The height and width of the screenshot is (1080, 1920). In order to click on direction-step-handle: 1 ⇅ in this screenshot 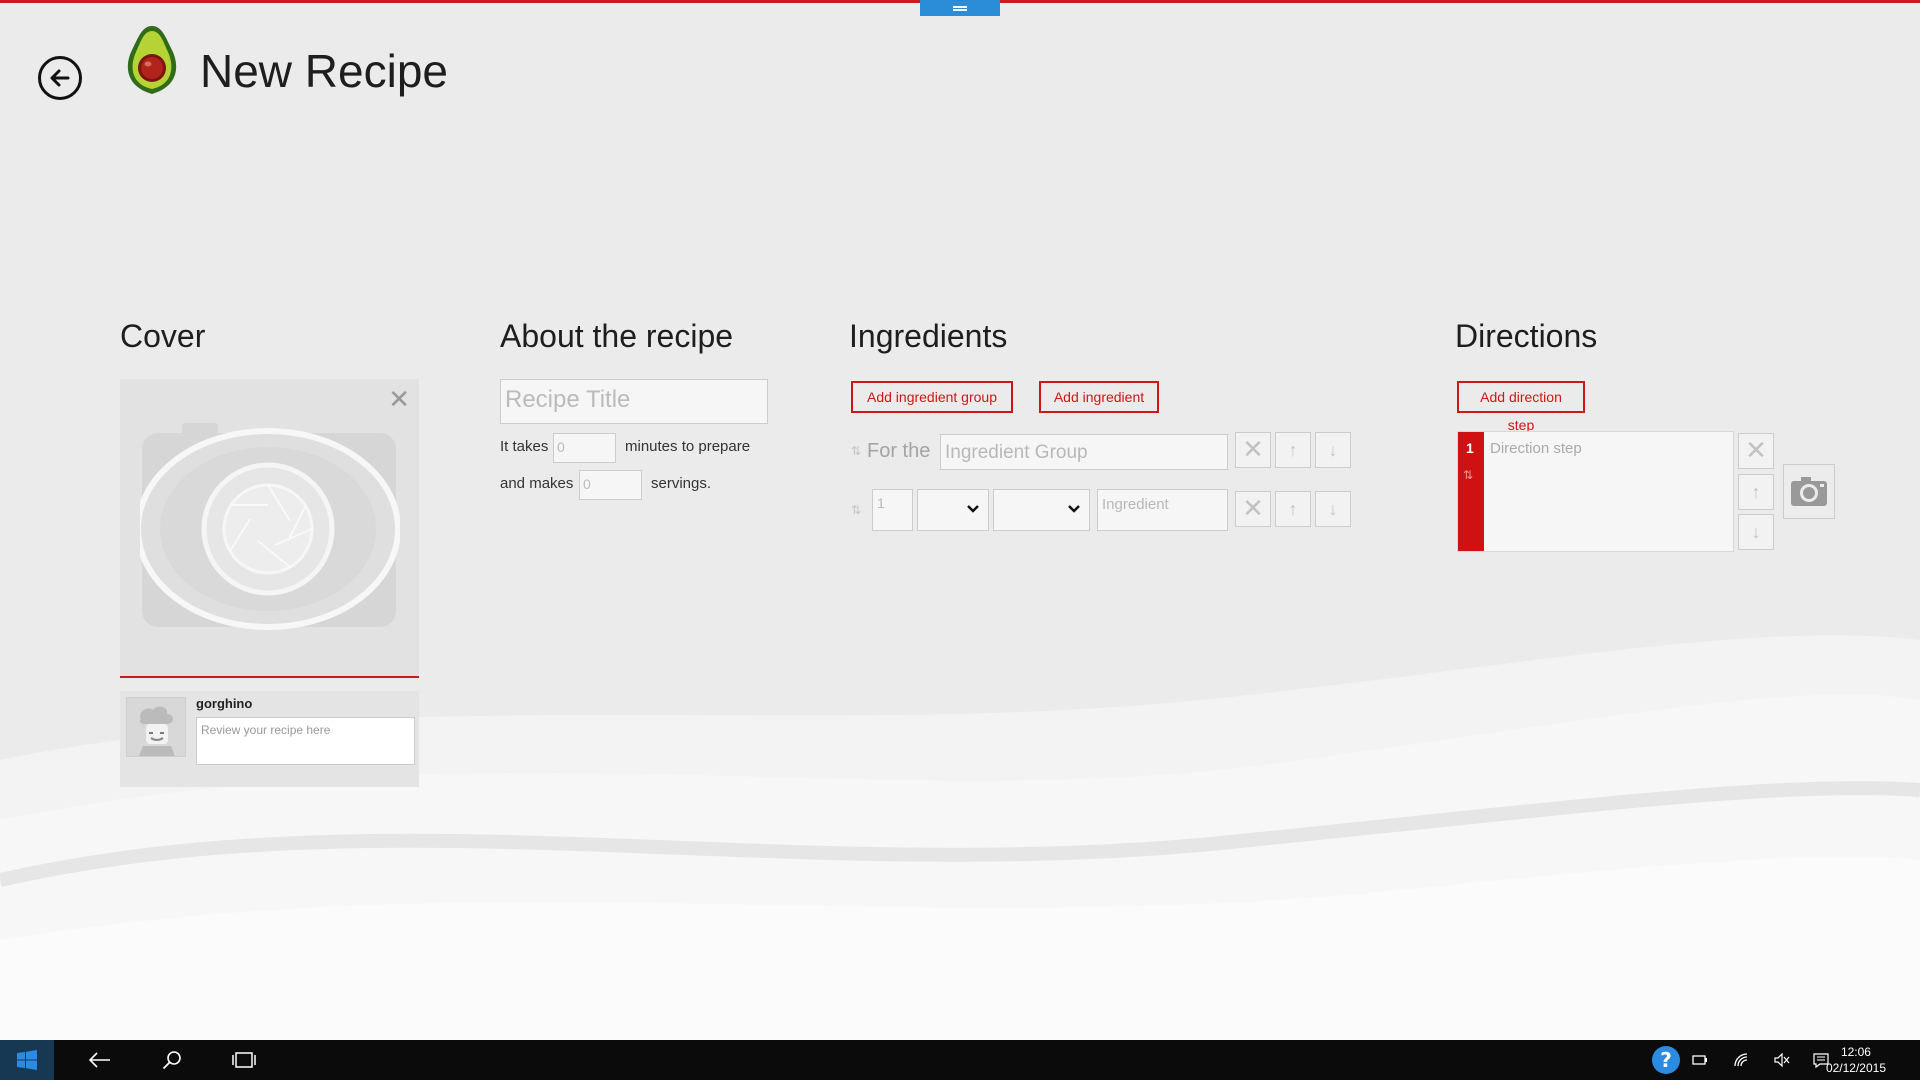, I will do `click(1471, 491)`.